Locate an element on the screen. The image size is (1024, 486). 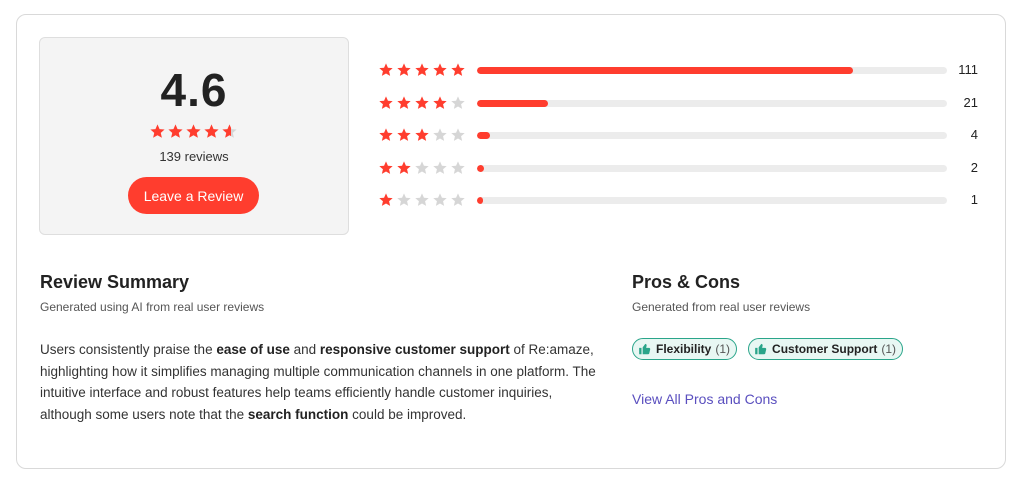
tag-label: Customer Support is located at coordinates (825, 349).